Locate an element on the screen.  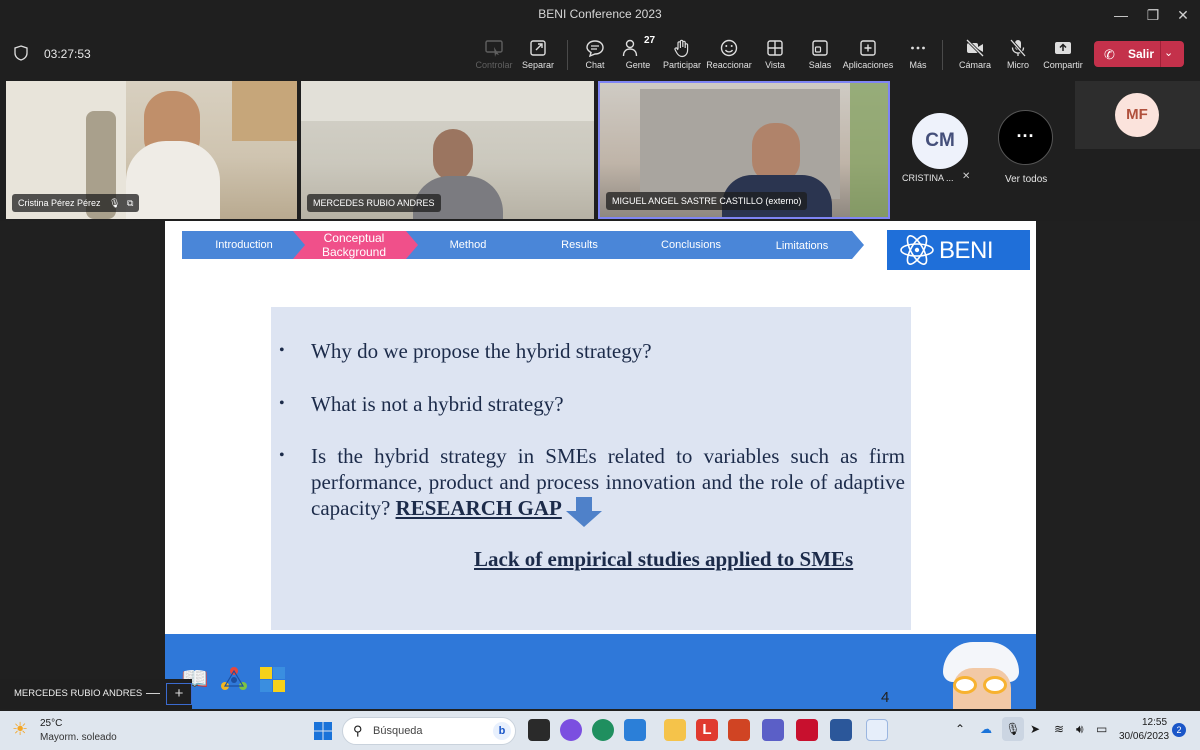
share-icon is located at coordinates (1063, 48).